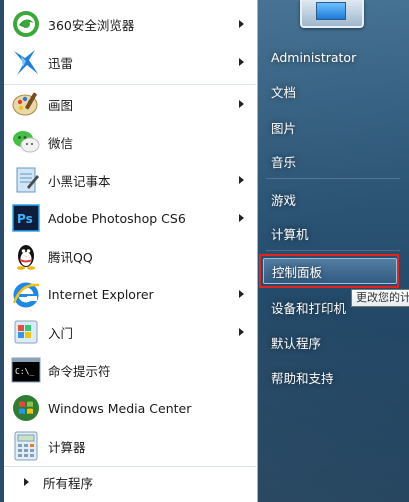 This screenshot has width=409, height=502. I want to click on user-picture, so click(332, 14).